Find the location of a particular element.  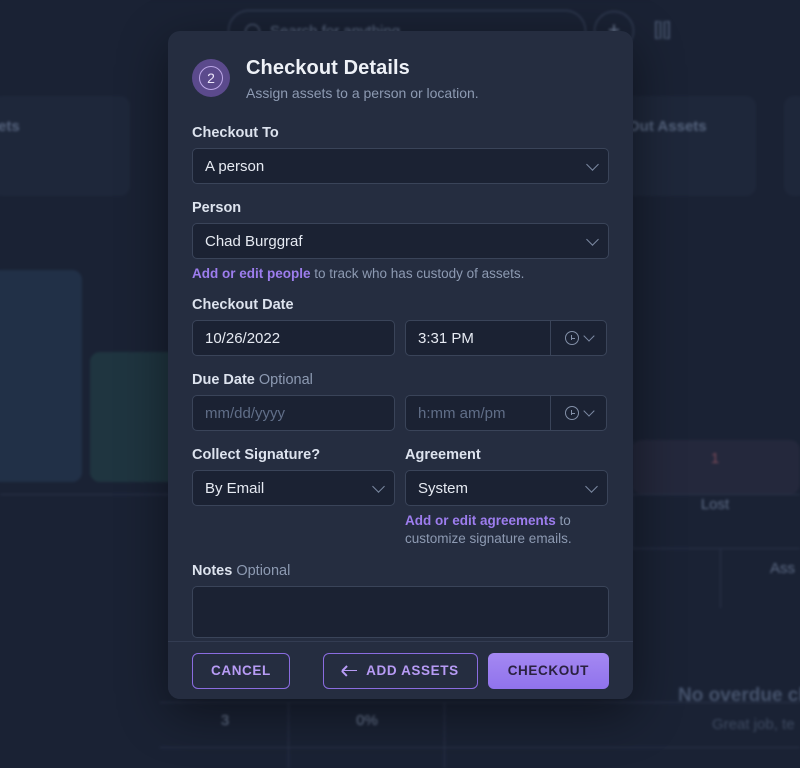

arrow-left-icon is located at coordinates (350, 670).